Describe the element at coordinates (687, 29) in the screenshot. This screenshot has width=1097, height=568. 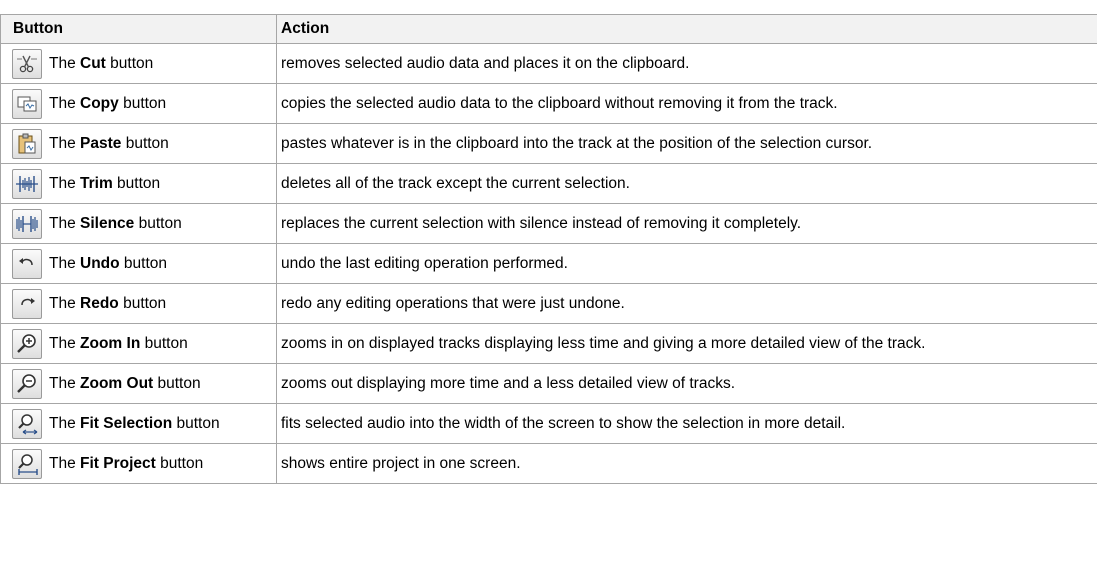
I see `header-action: Action` at that location.